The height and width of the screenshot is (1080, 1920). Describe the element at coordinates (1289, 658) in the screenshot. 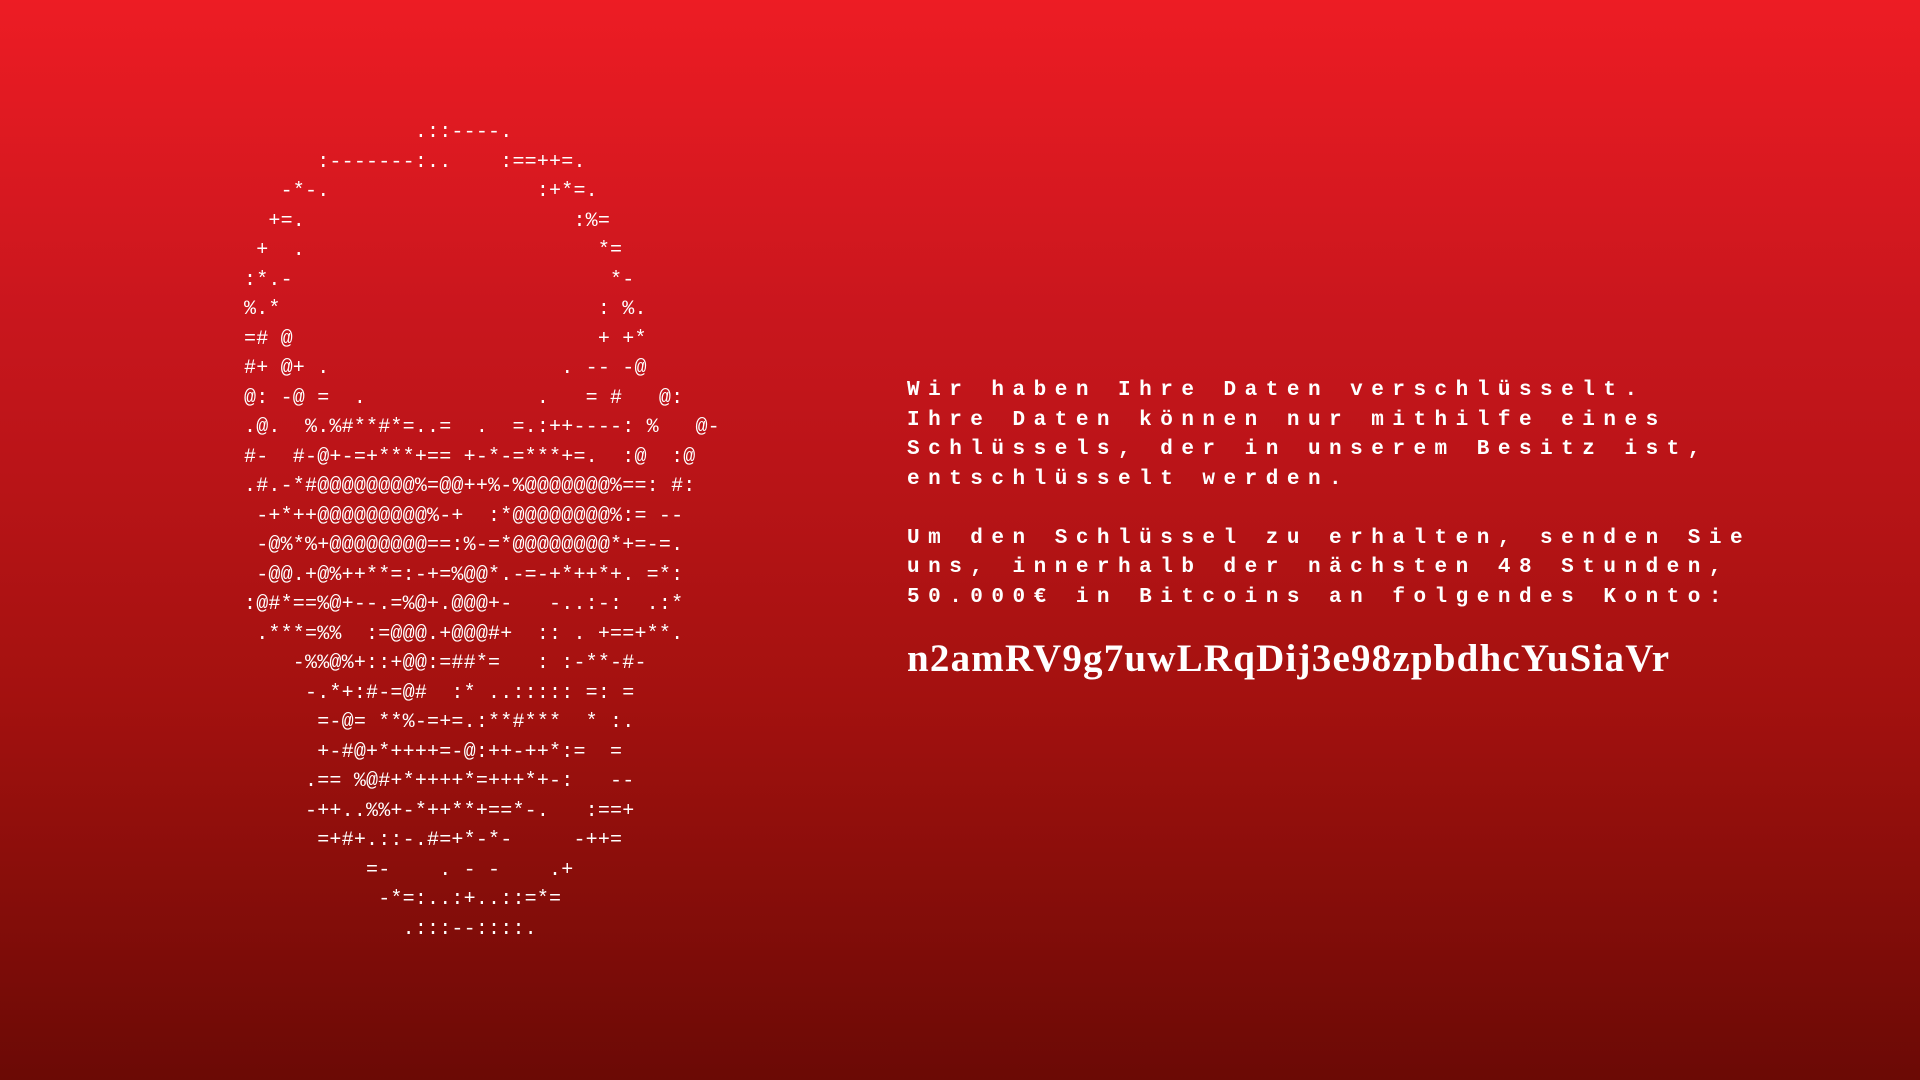

I see `bitcoin-wallet-address: n2amRV9g7uwLRqDij3e98zpbdhcYuSiaVr` at that location.